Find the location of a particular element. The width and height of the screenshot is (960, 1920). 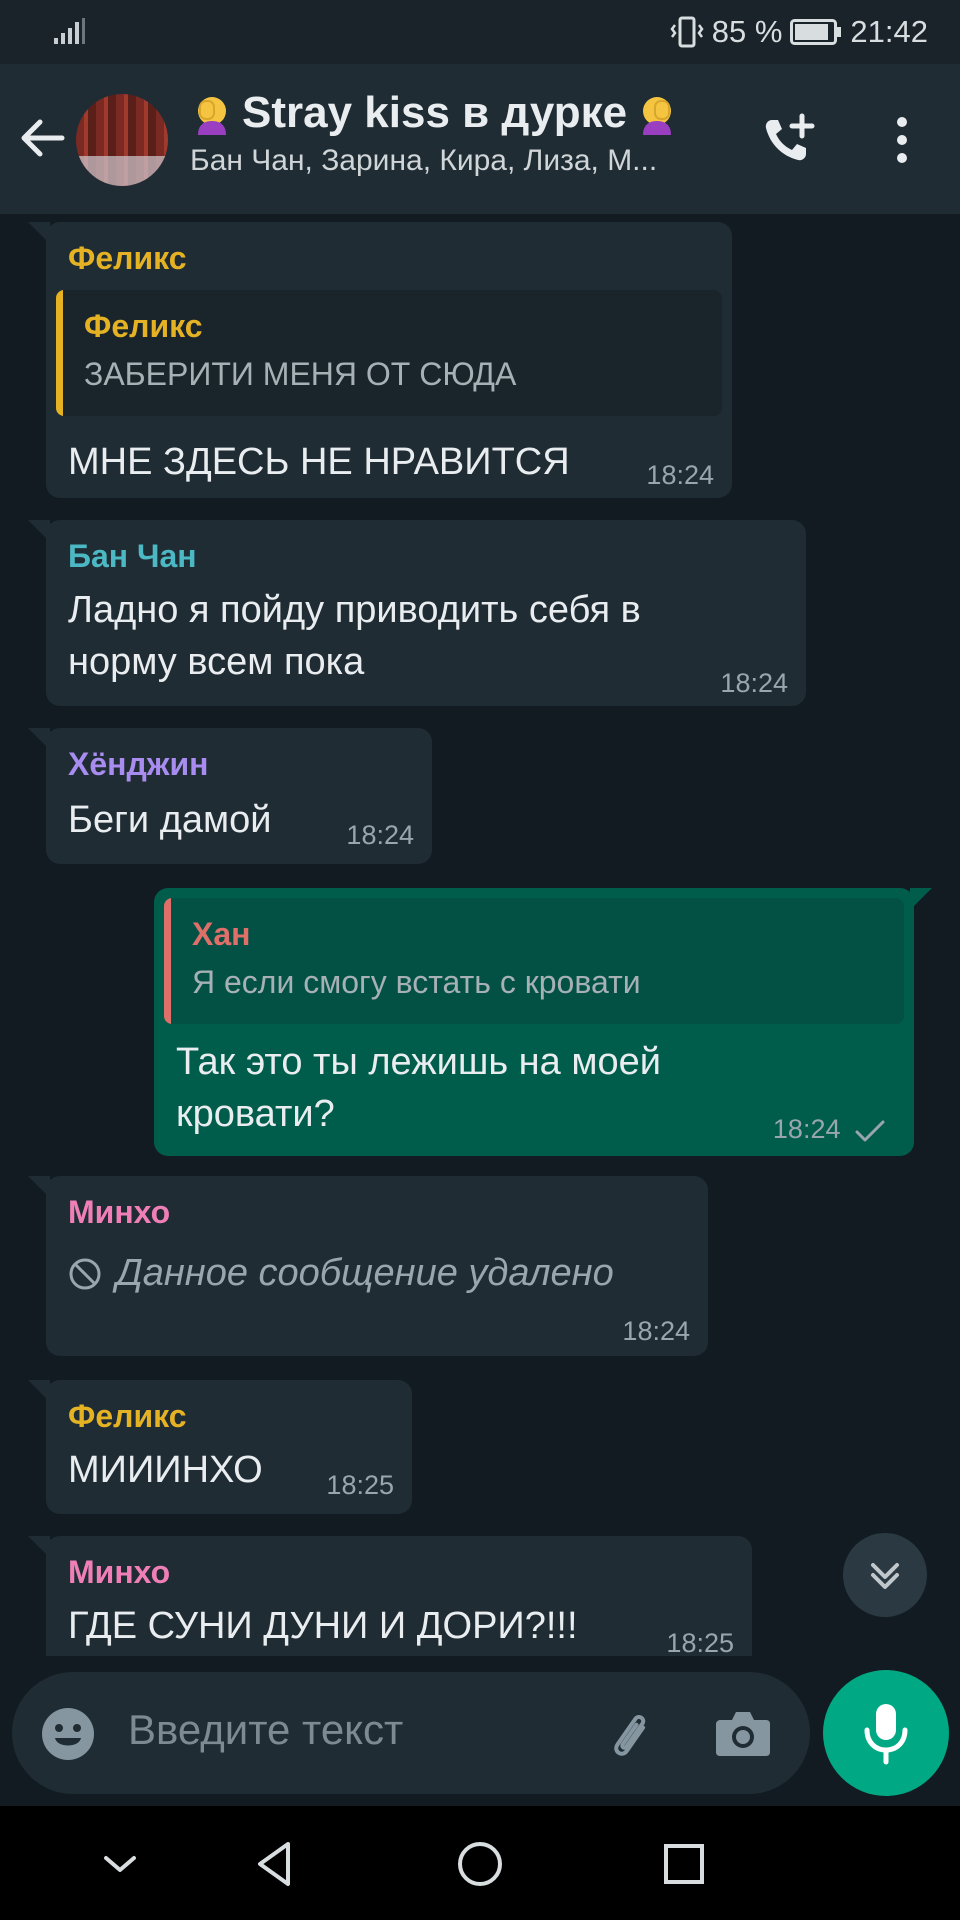

camera-icon is located at coordinates (743, 1733).